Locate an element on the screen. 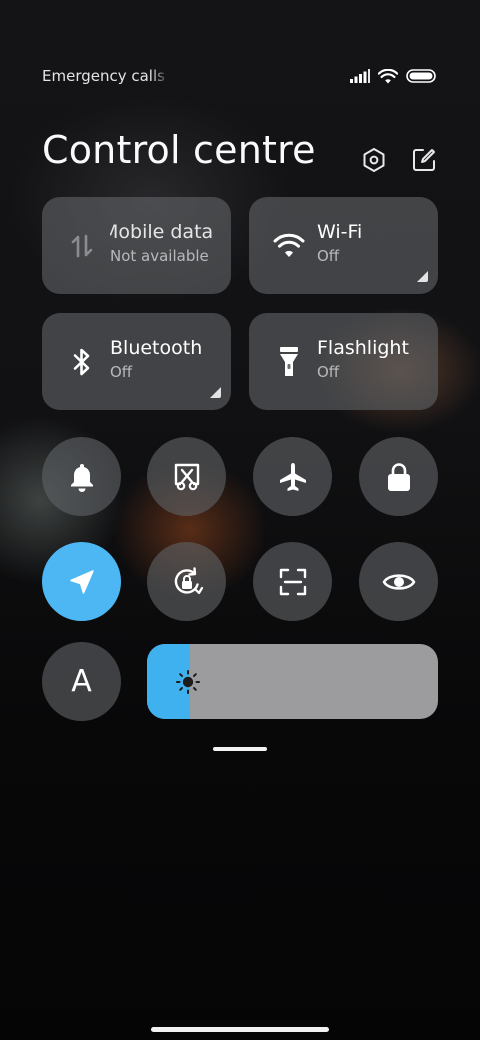  auto-brightness-icon: A is located at coordinates (81, 681).